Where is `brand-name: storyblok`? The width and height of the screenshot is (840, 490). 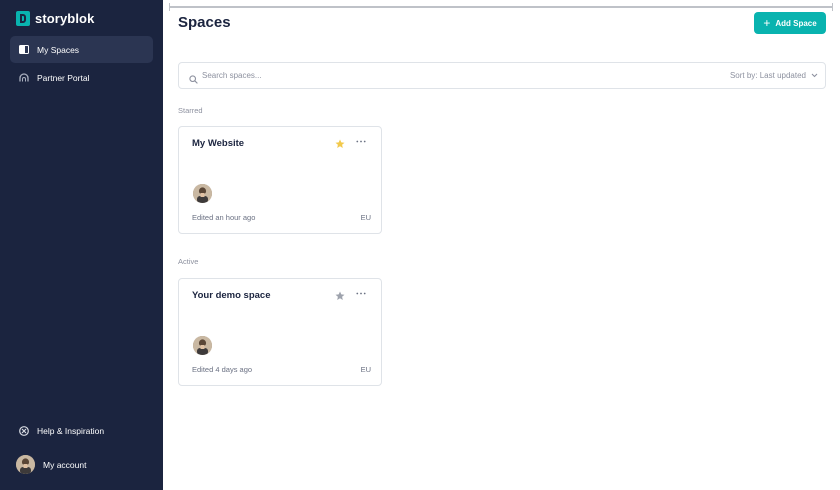
brand-name: storyblok is located at coordinates (65, 18).